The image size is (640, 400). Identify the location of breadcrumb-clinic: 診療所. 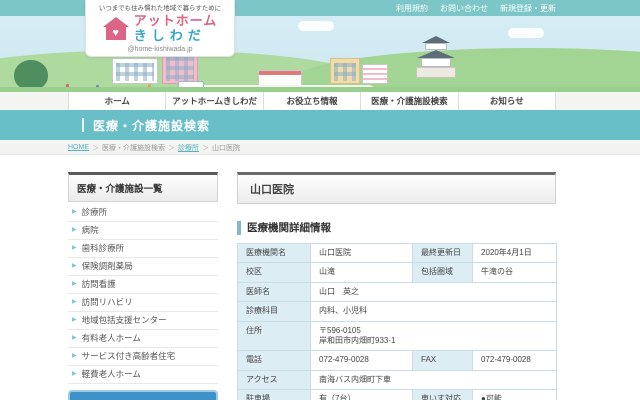
(188, 148).